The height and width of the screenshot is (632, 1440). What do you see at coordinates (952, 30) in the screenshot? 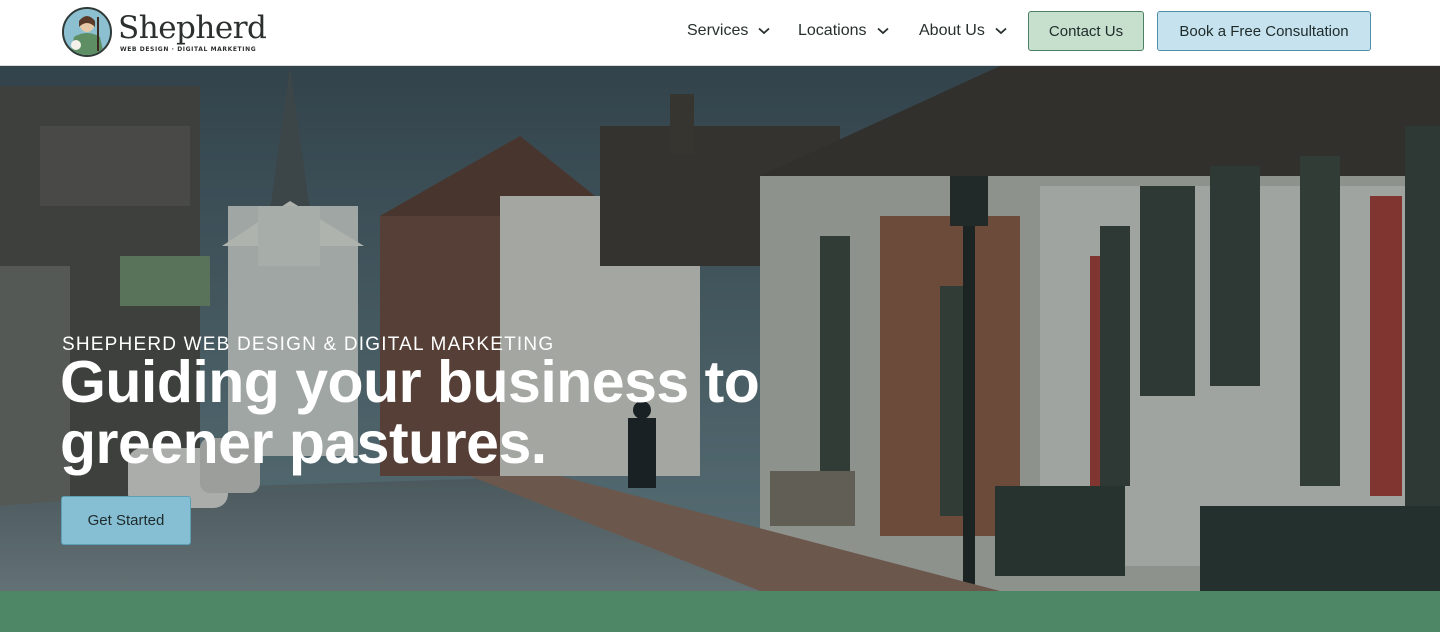
I see `nav-about-label: About Us` at bounding box center [952, 30].